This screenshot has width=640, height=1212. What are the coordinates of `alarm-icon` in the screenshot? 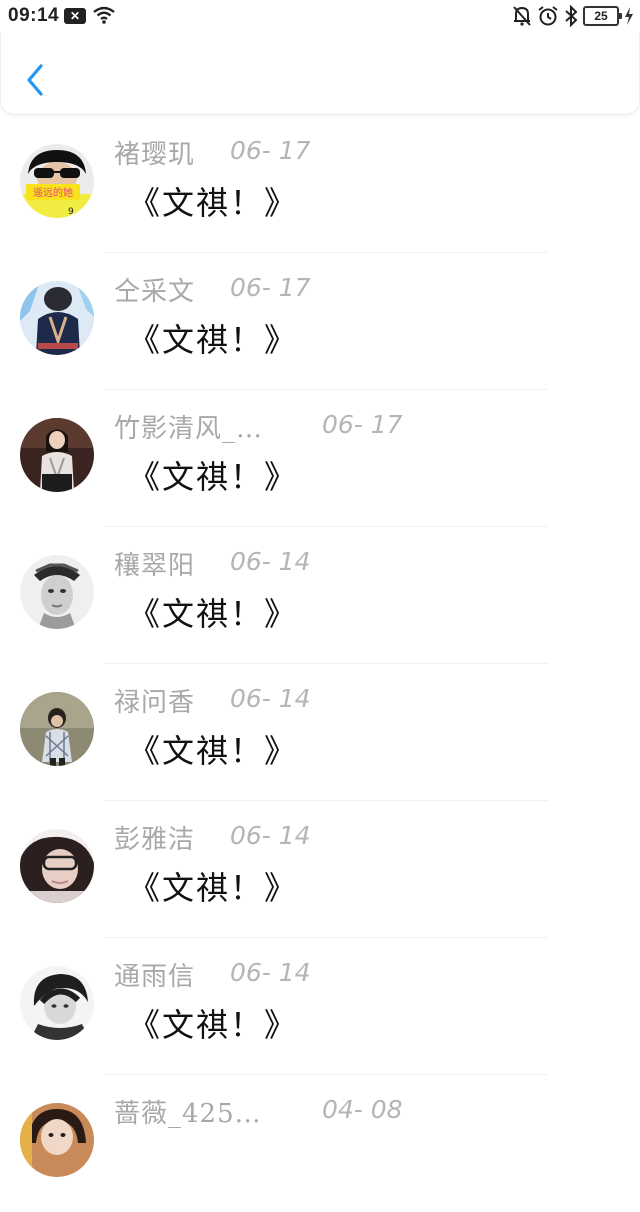 It's located at (548, 16).